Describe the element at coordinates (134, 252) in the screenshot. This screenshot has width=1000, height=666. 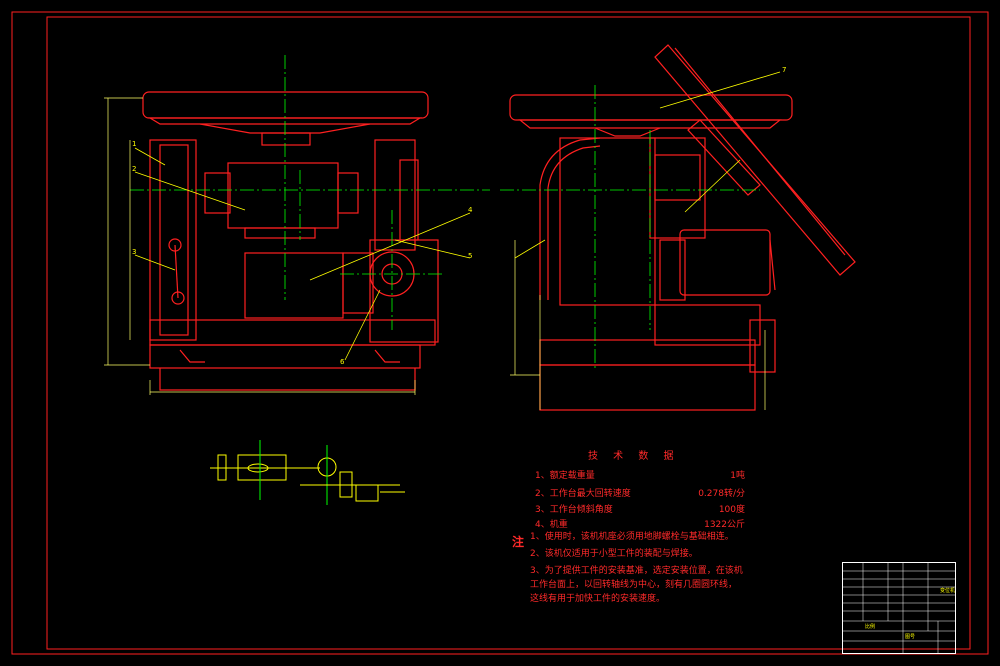
I see `callout-3: 3` at that location.